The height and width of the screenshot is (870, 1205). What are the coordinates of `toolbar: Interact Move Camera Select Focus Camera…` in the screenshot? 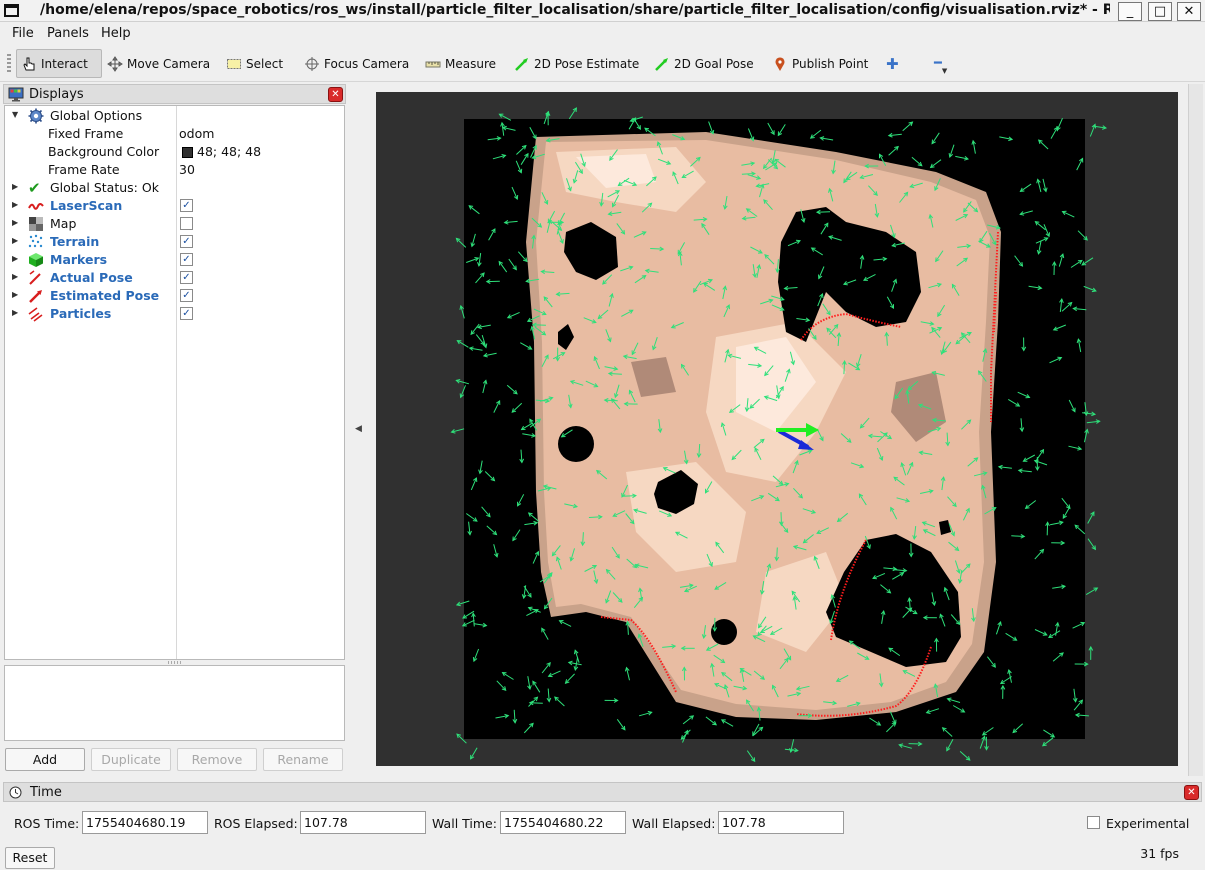 It's located at (602, 64).